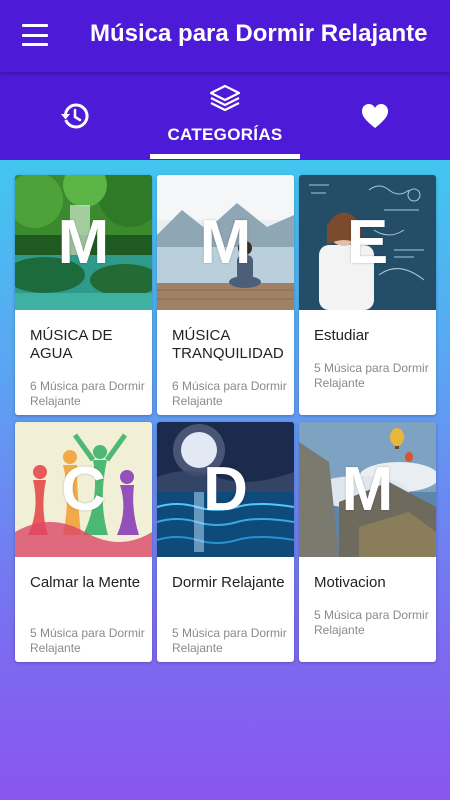 Image resolution: width=450 pixels, height=800 pixels. I want to click on moon-ocean-image: D, so click(225, 489).